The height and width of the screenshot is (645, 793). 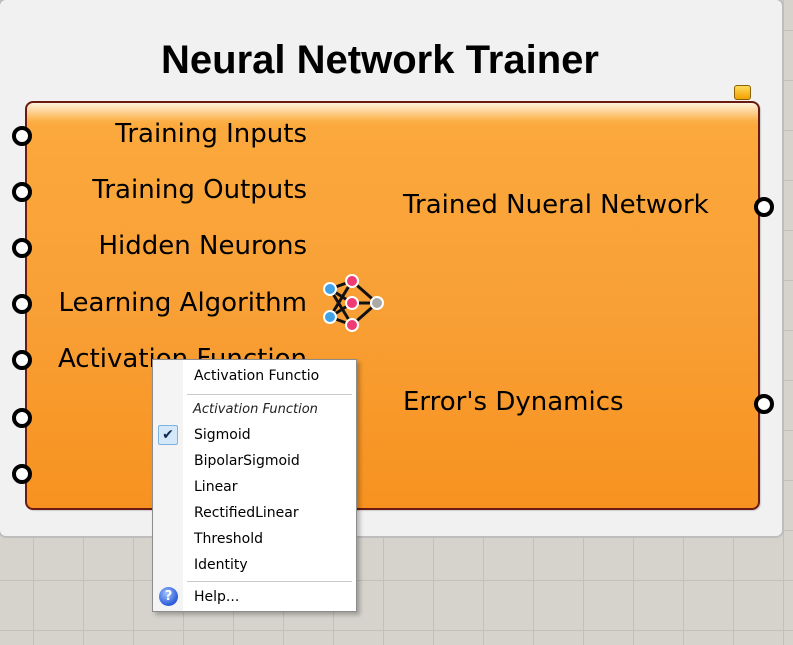 I want to click on menu-item-label: Threshold, so click(x=228, y=539).